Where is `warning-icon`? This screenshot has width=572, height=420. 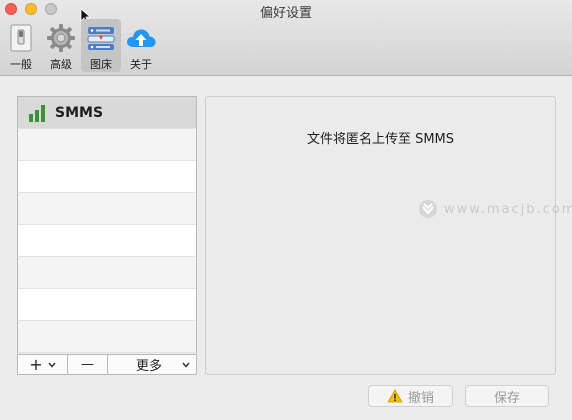
warning-icon is located at coordinates (395, 396).